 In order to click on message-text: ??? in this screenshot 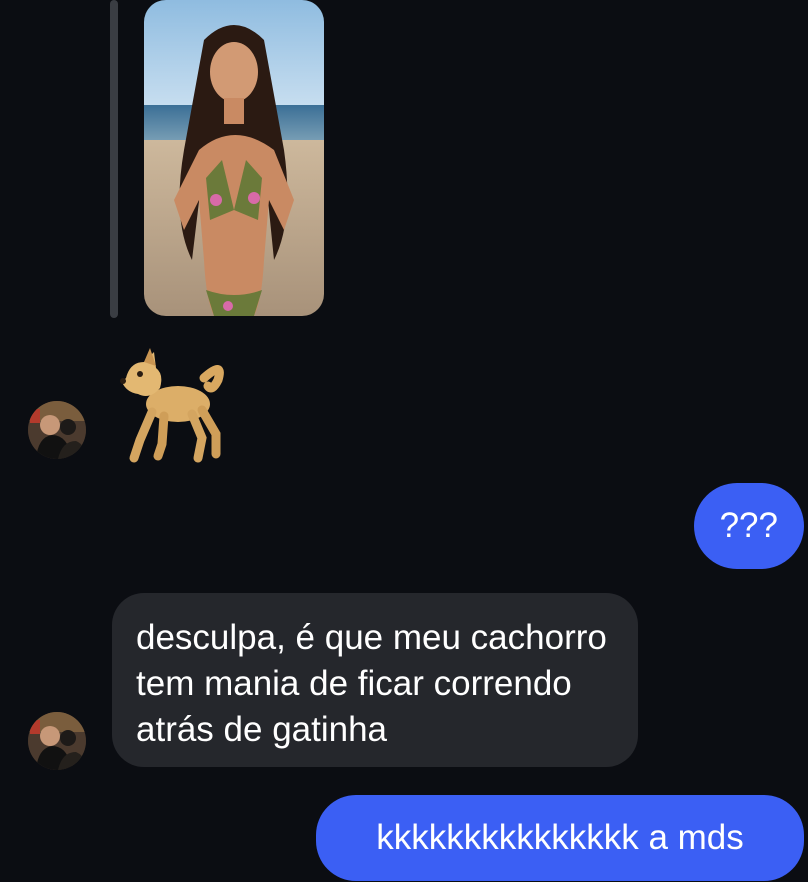, I will do `click(748, 525)`.